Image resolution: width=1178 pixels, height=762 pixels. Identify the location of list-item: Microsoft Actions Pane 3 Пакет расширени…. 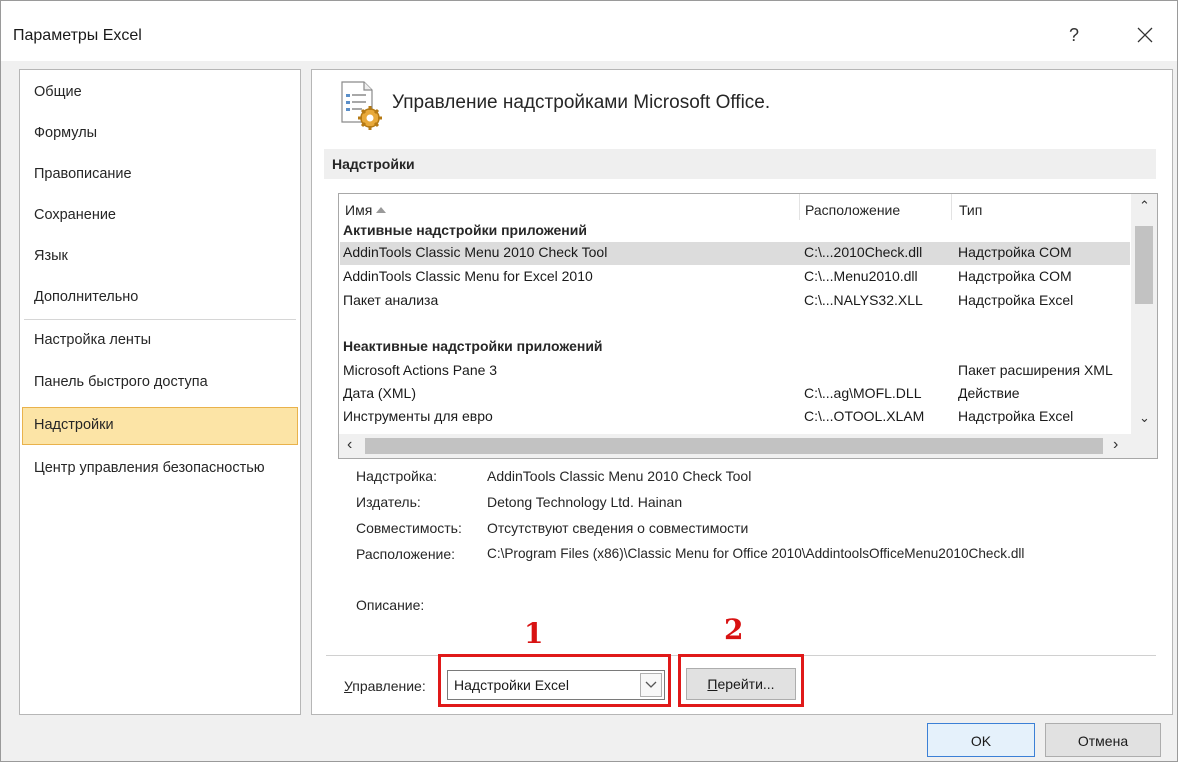
(735, 371).